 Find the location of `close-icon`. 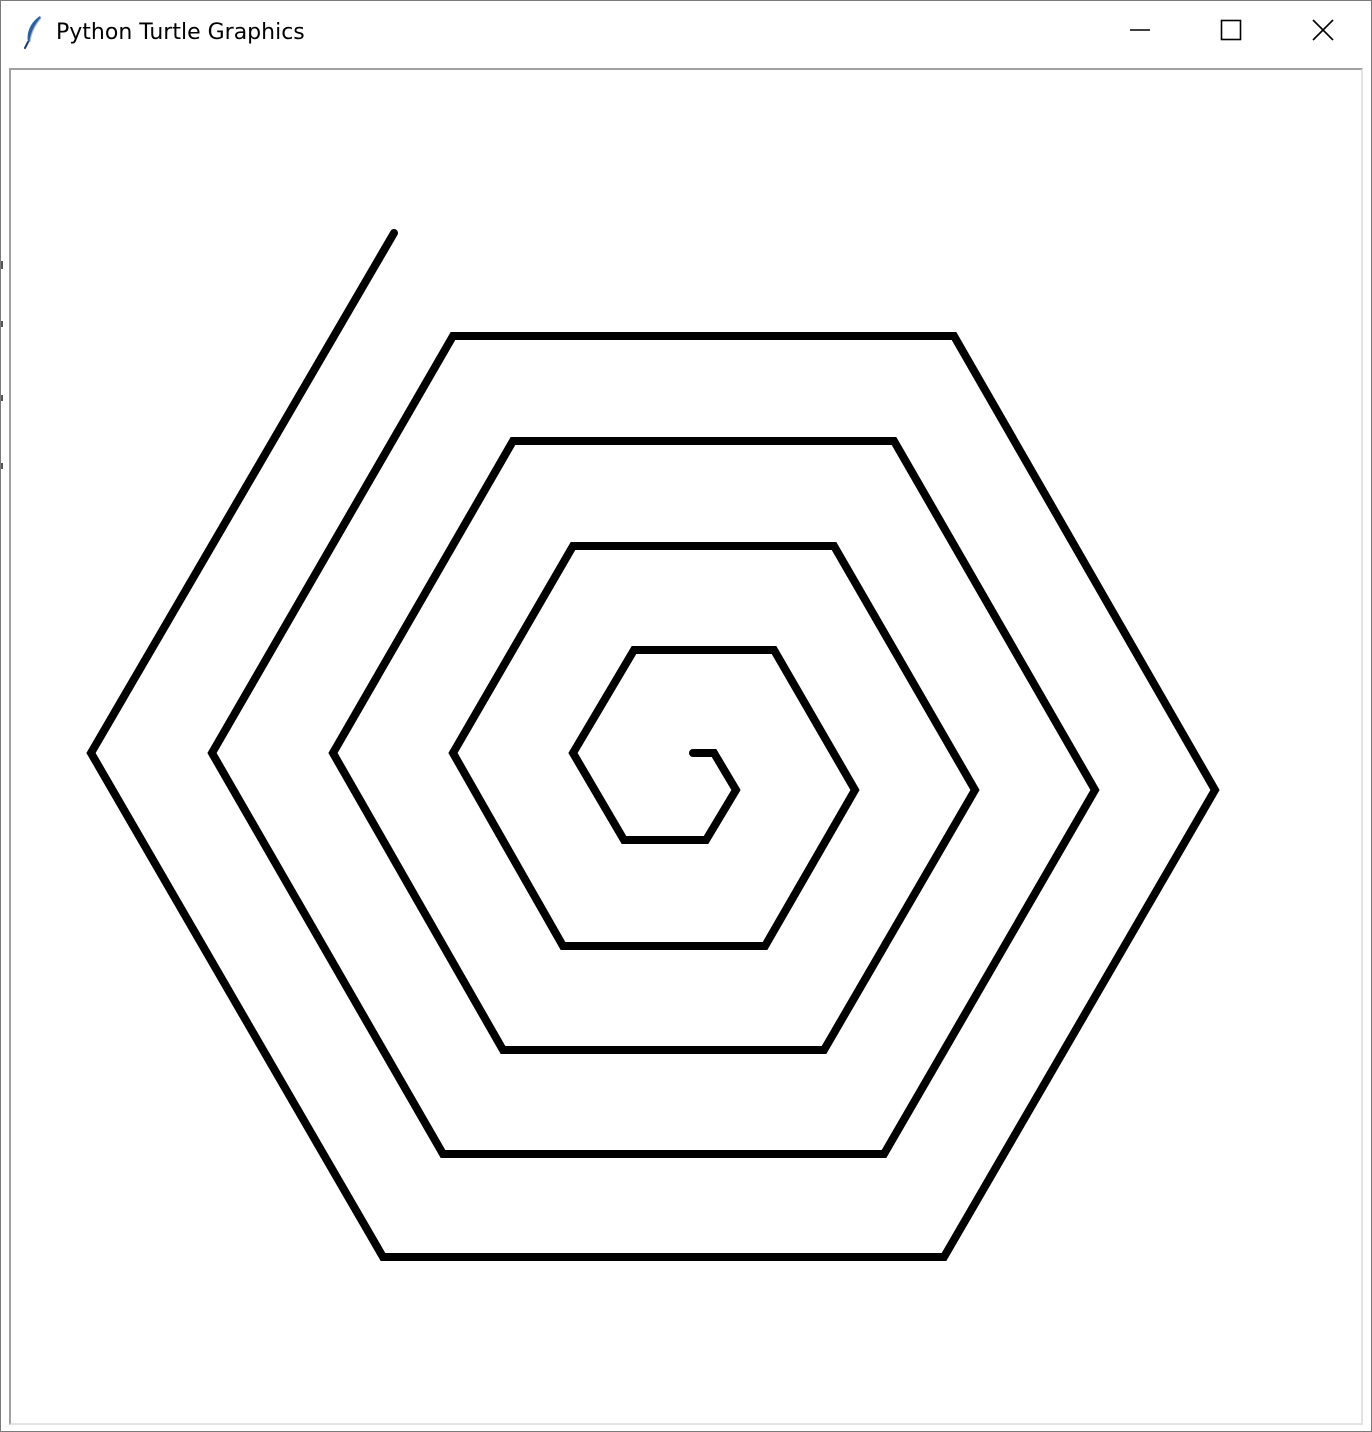

close-icon is located at coordinates (1323, 32).